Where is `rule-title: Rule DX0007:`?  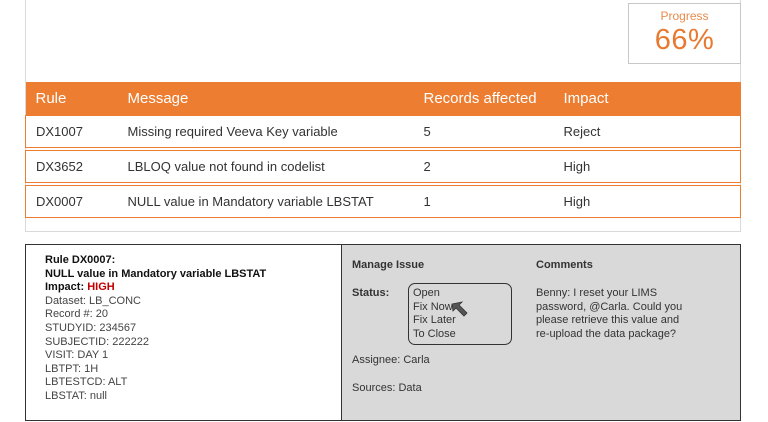 rule-title: Rule DX0007: is located at coordinates (80, 260).